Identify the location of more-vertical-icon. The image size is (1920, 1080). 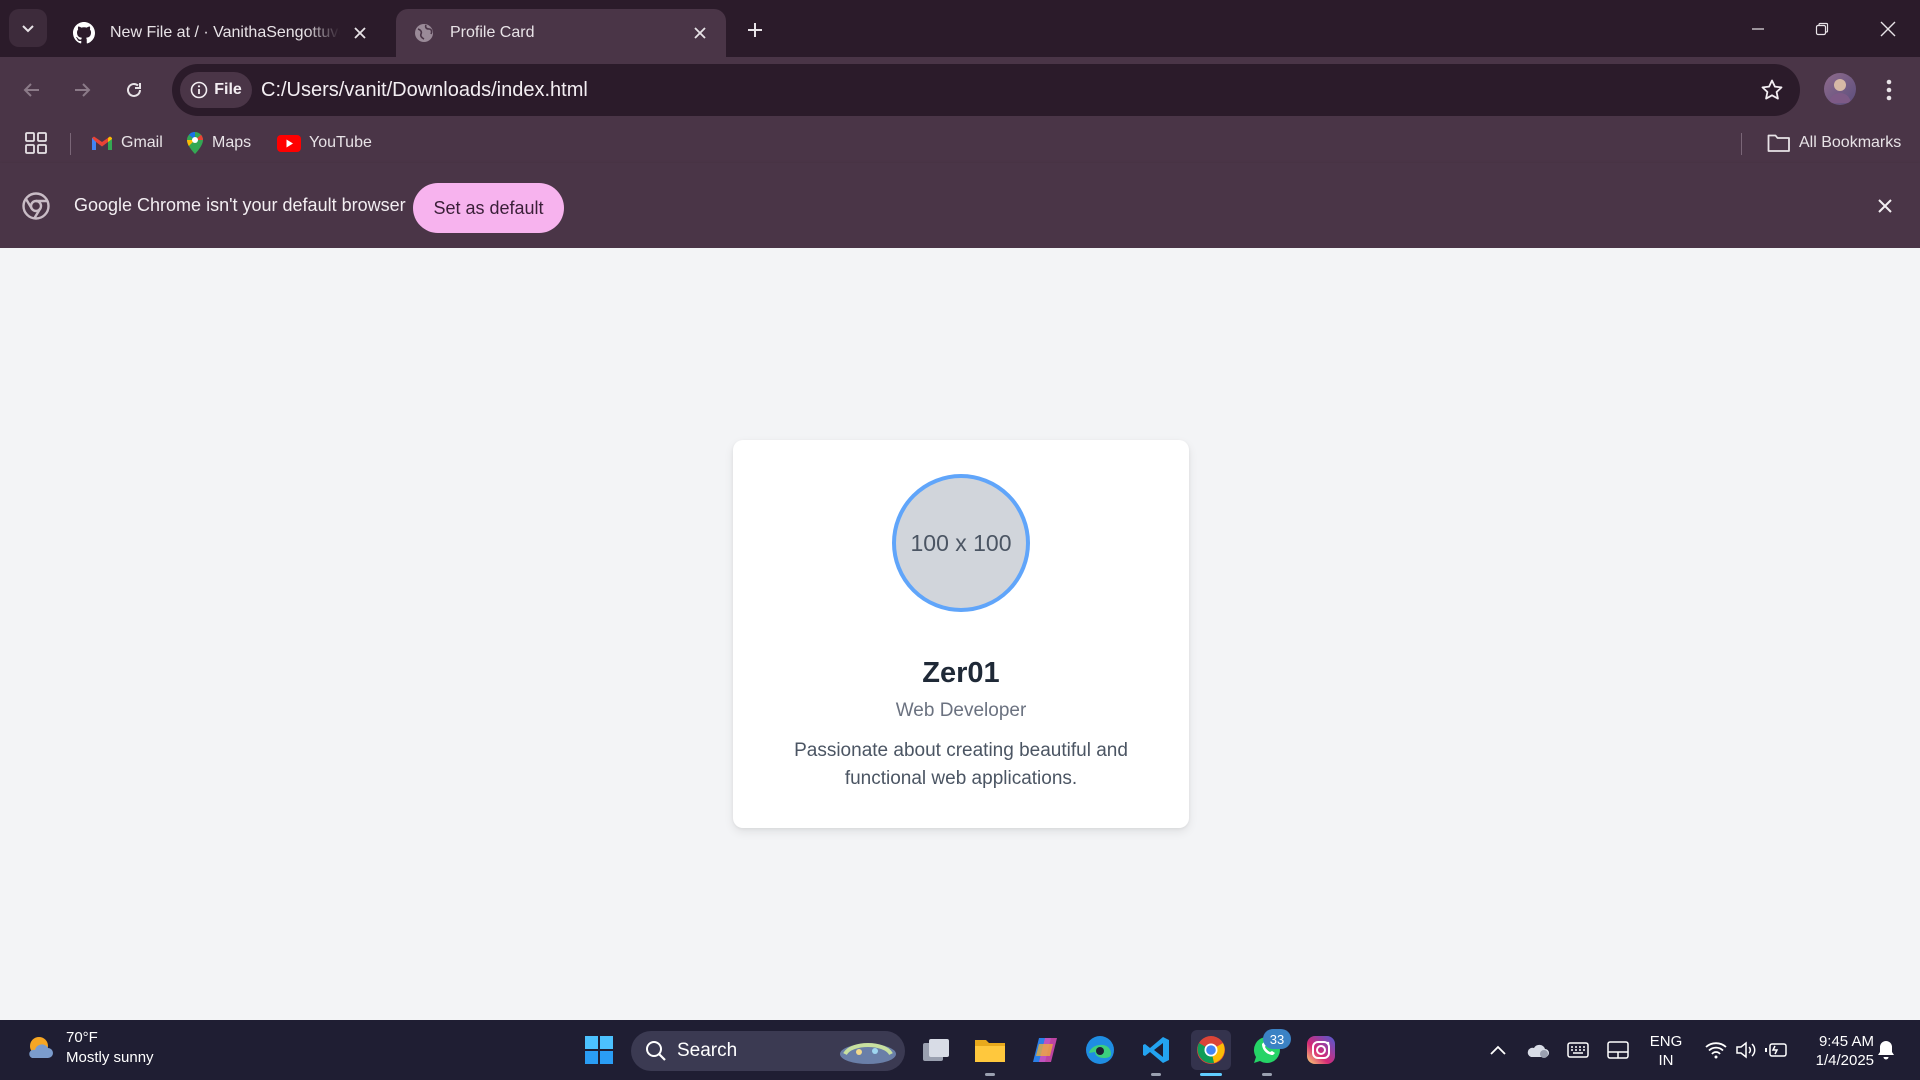
(1889, 90).